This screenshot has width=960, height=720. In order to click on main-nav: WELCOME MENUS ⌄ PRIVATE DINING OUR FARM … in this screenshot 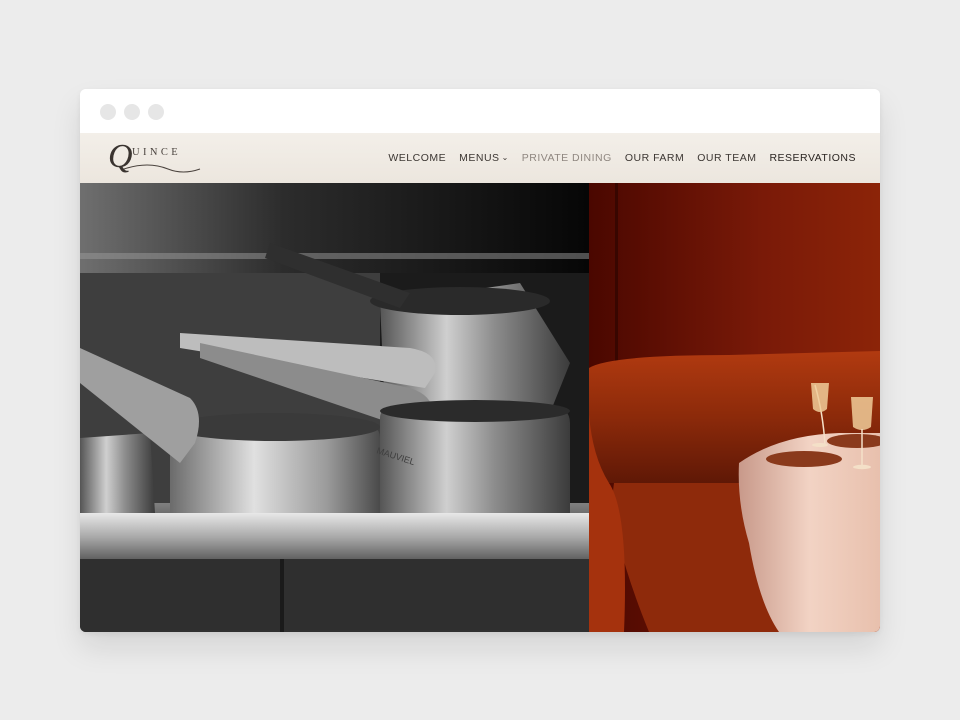, I will do `click(615, 158)`.